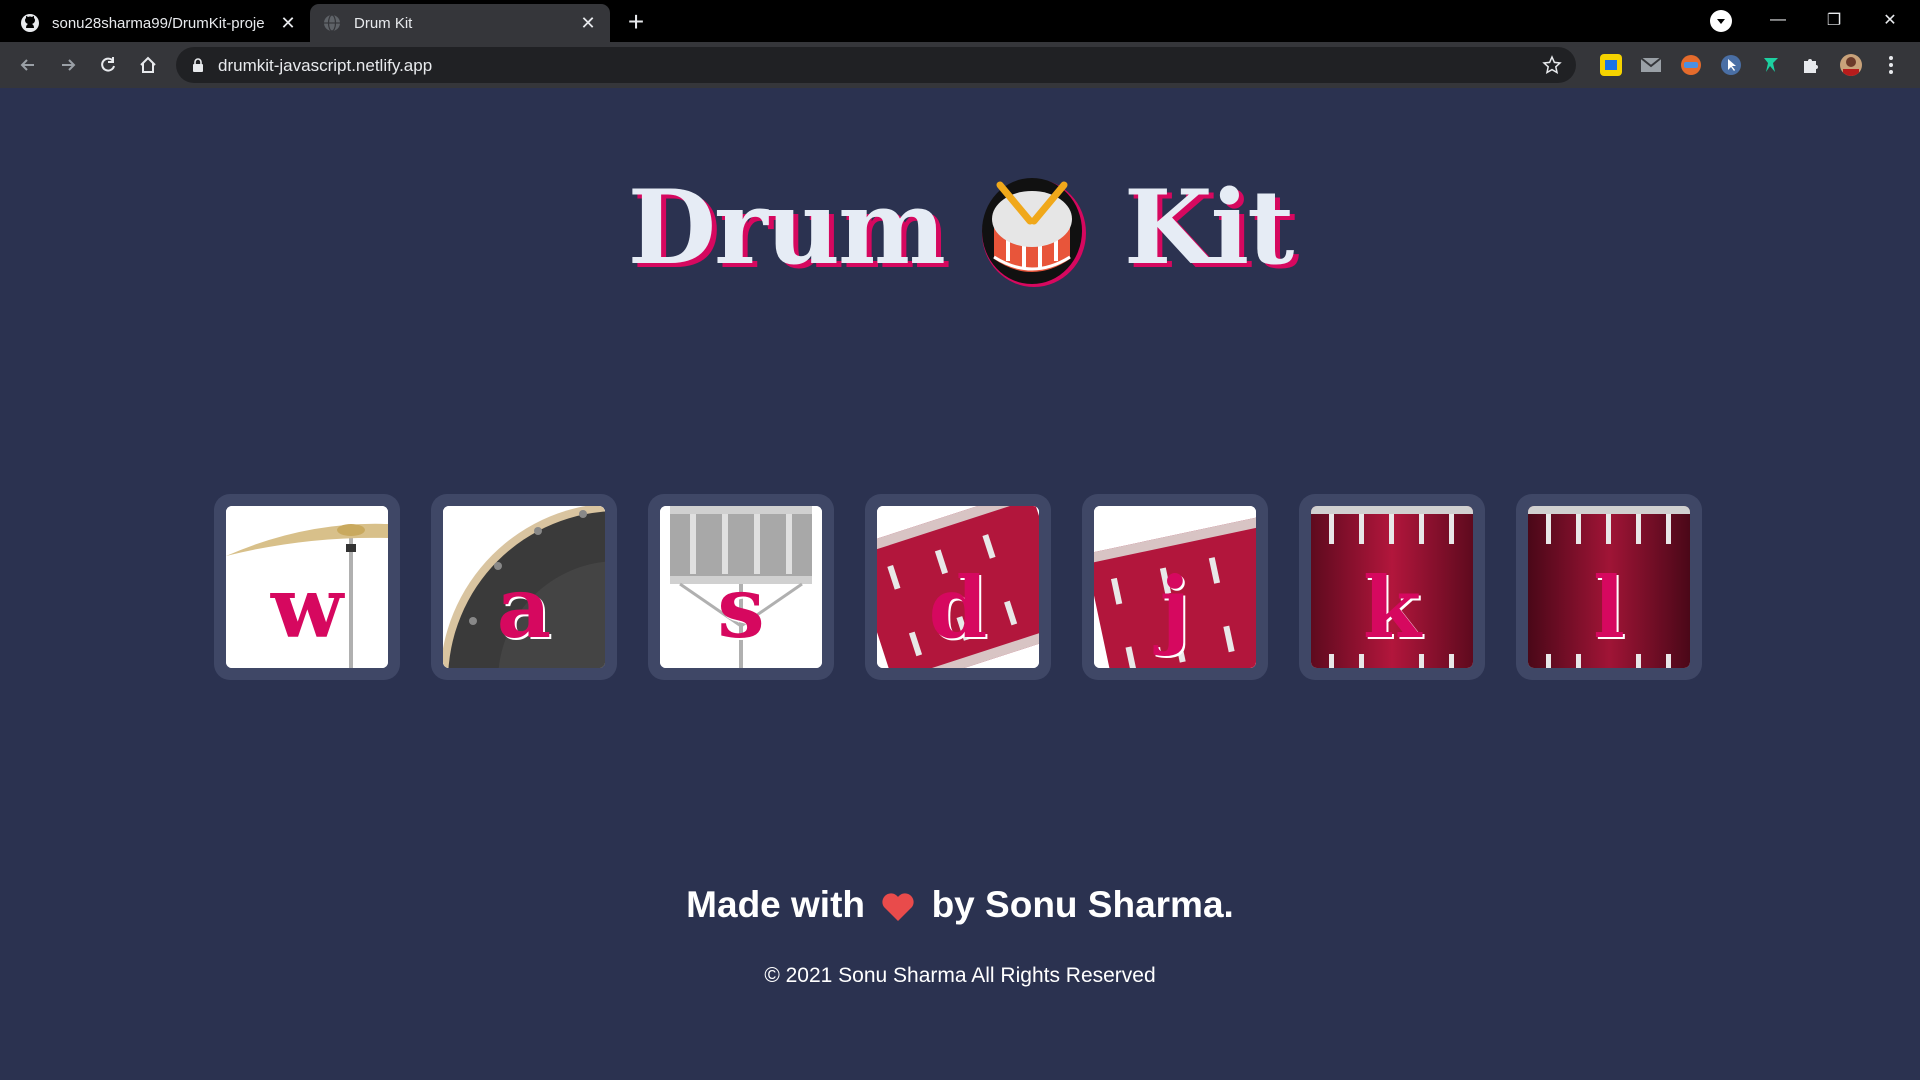 The image size is (1920, 1080). I want to click on tom-2-image: j, so click(1175, 587).